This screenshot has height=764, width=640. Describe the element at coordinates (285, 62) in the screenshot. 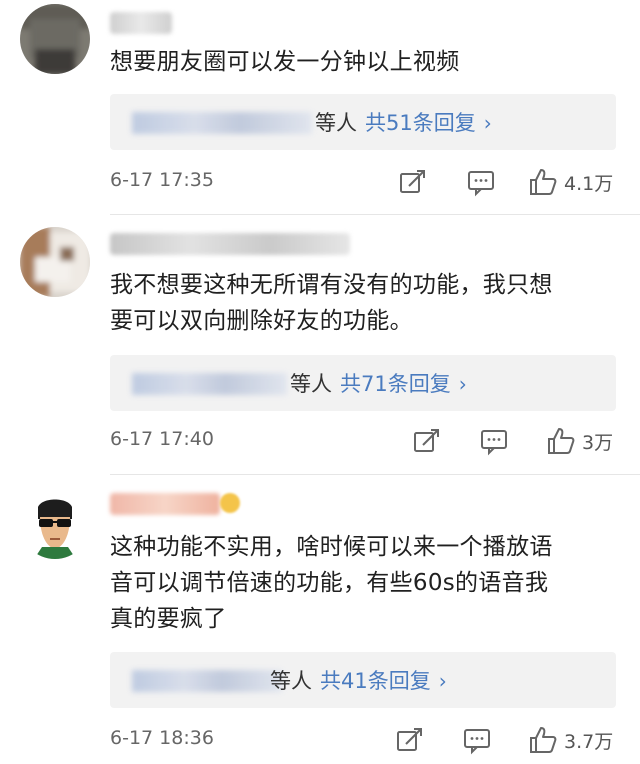

I see `comment-text-line: 想要朋友圈可以发一分钟以上视频` at that location.